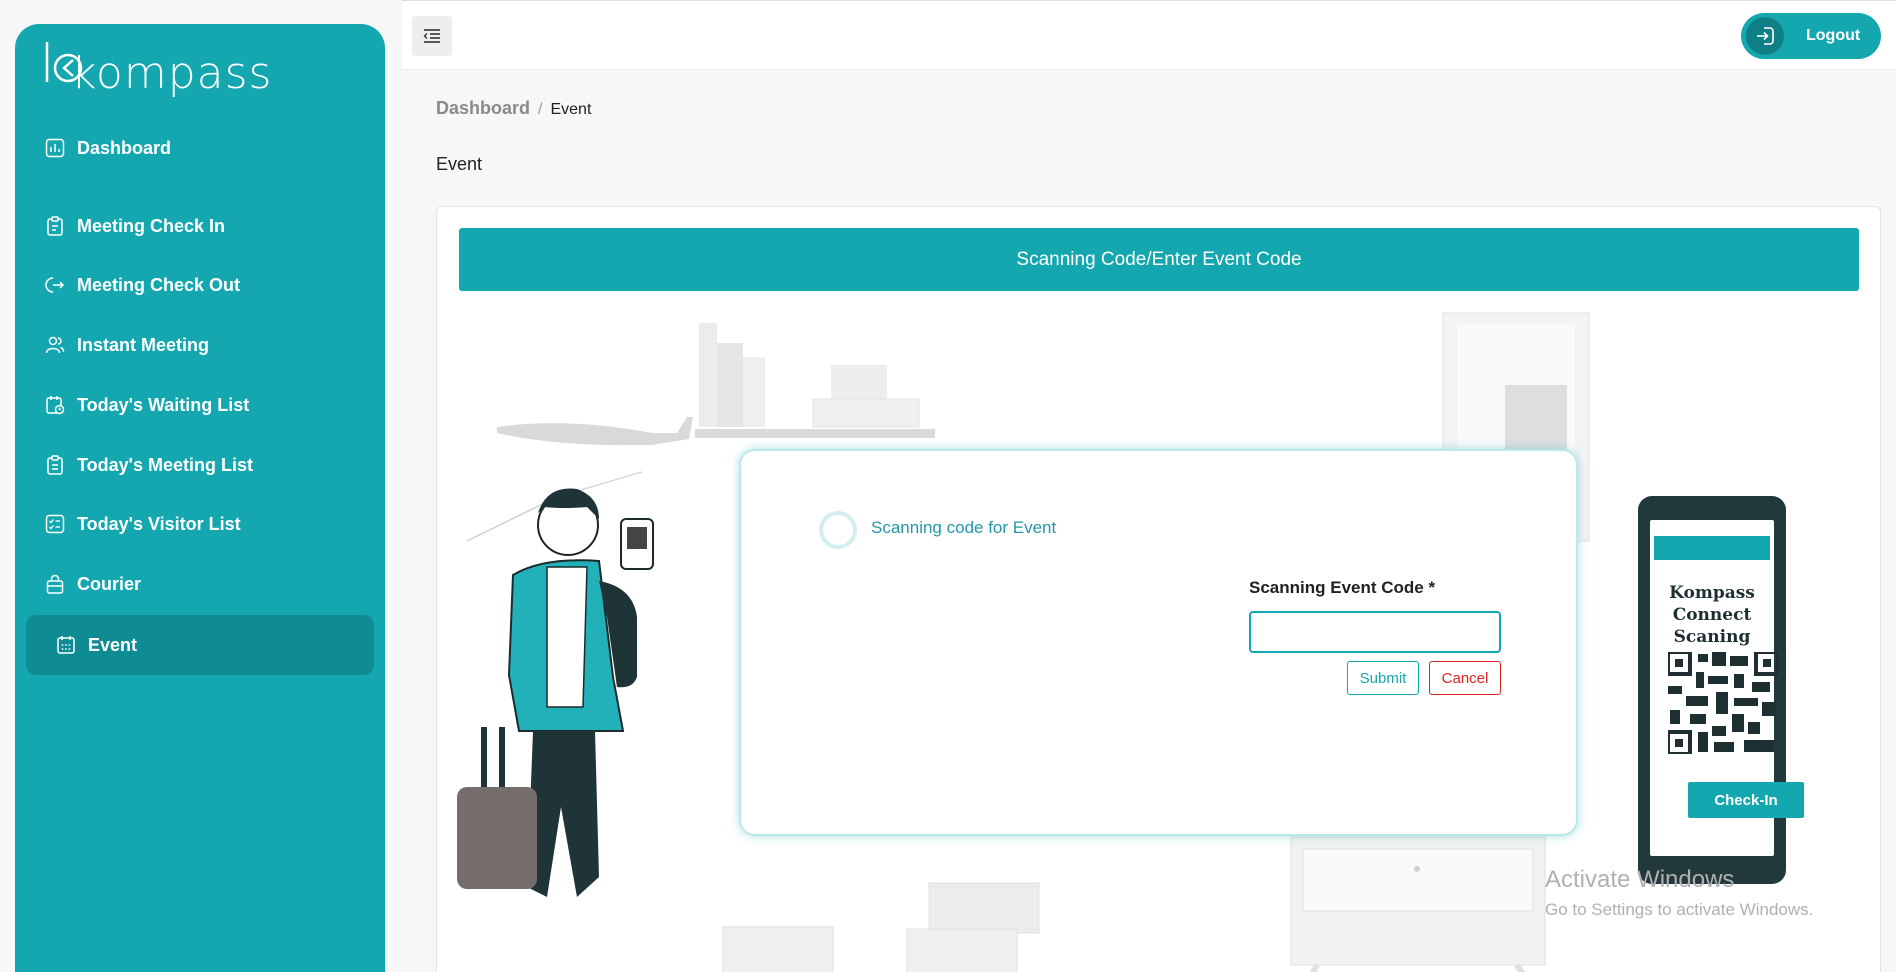  I want to click on sidebar-item-meeting-check-out: Meeting Check Out, so click(142, 285).